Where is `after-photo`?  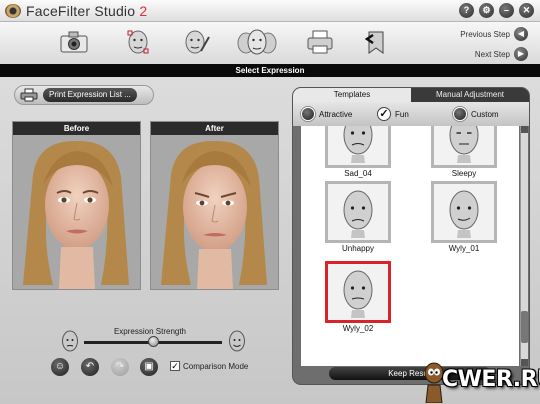 after-photo is located at coordinates (214, 212).